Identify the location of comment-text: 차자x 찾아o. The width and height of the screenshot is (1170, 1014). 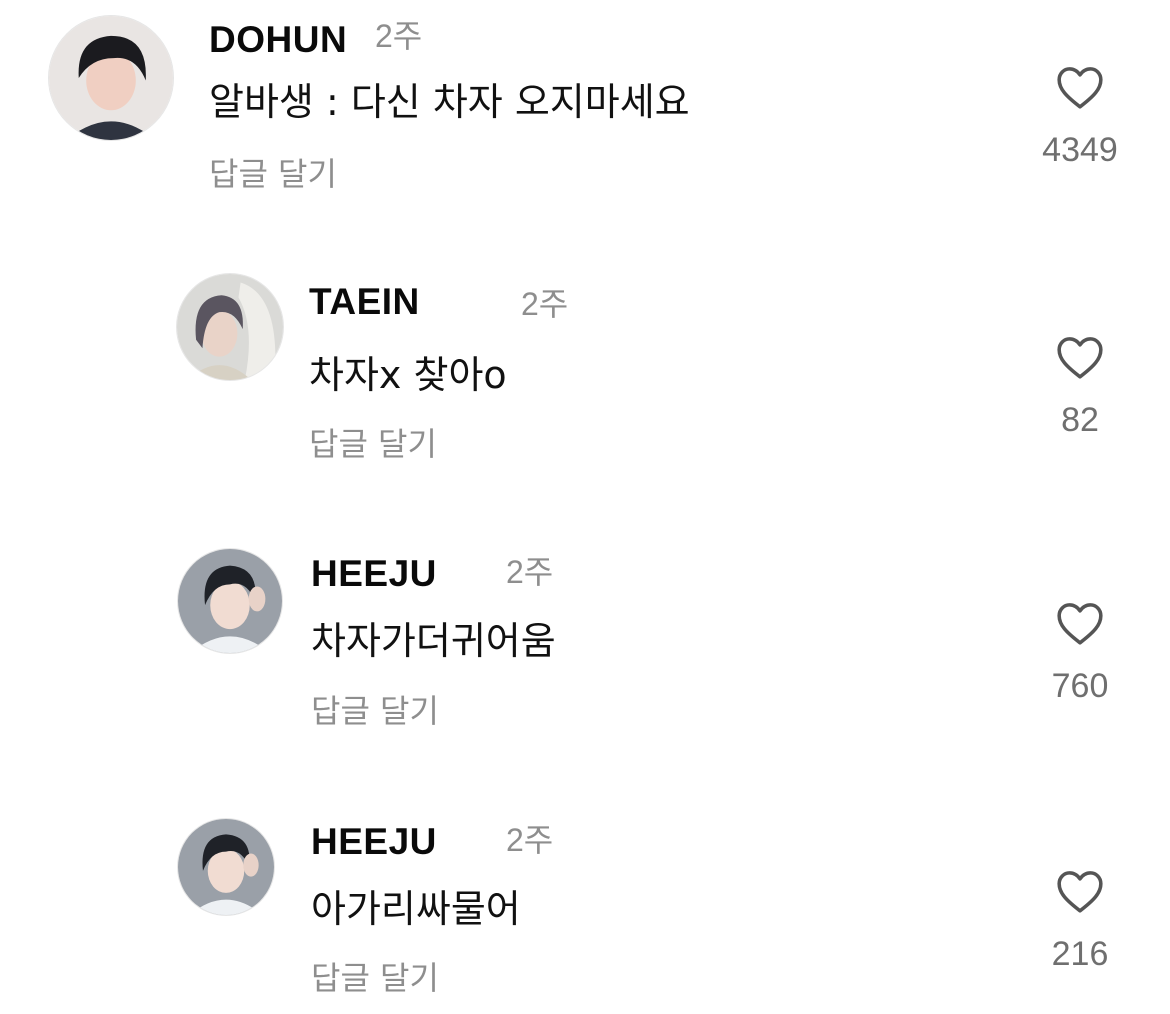
(408, 375).